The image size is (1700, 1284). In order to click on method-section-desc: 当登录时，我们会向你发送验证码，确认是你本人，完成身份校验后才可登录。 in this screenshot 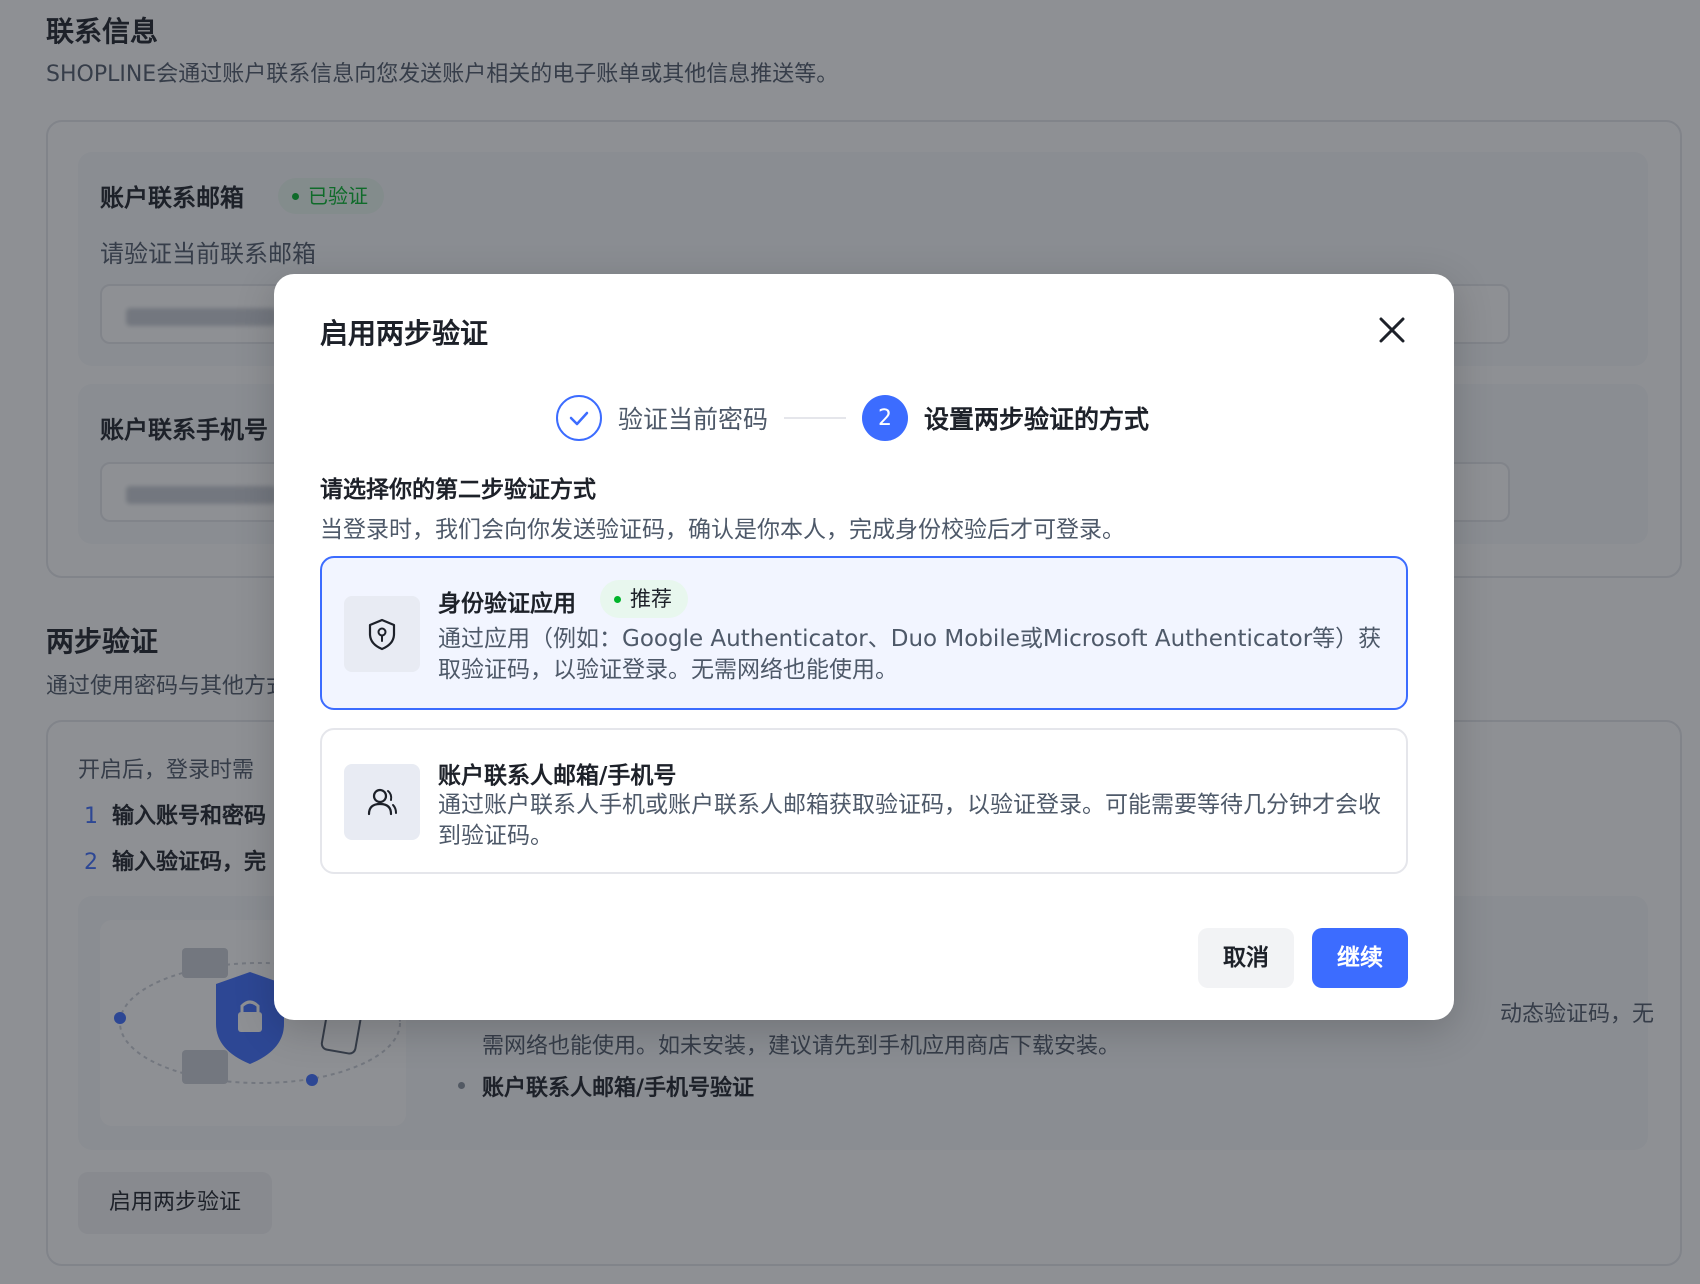, I will do `click(722, 530)`.